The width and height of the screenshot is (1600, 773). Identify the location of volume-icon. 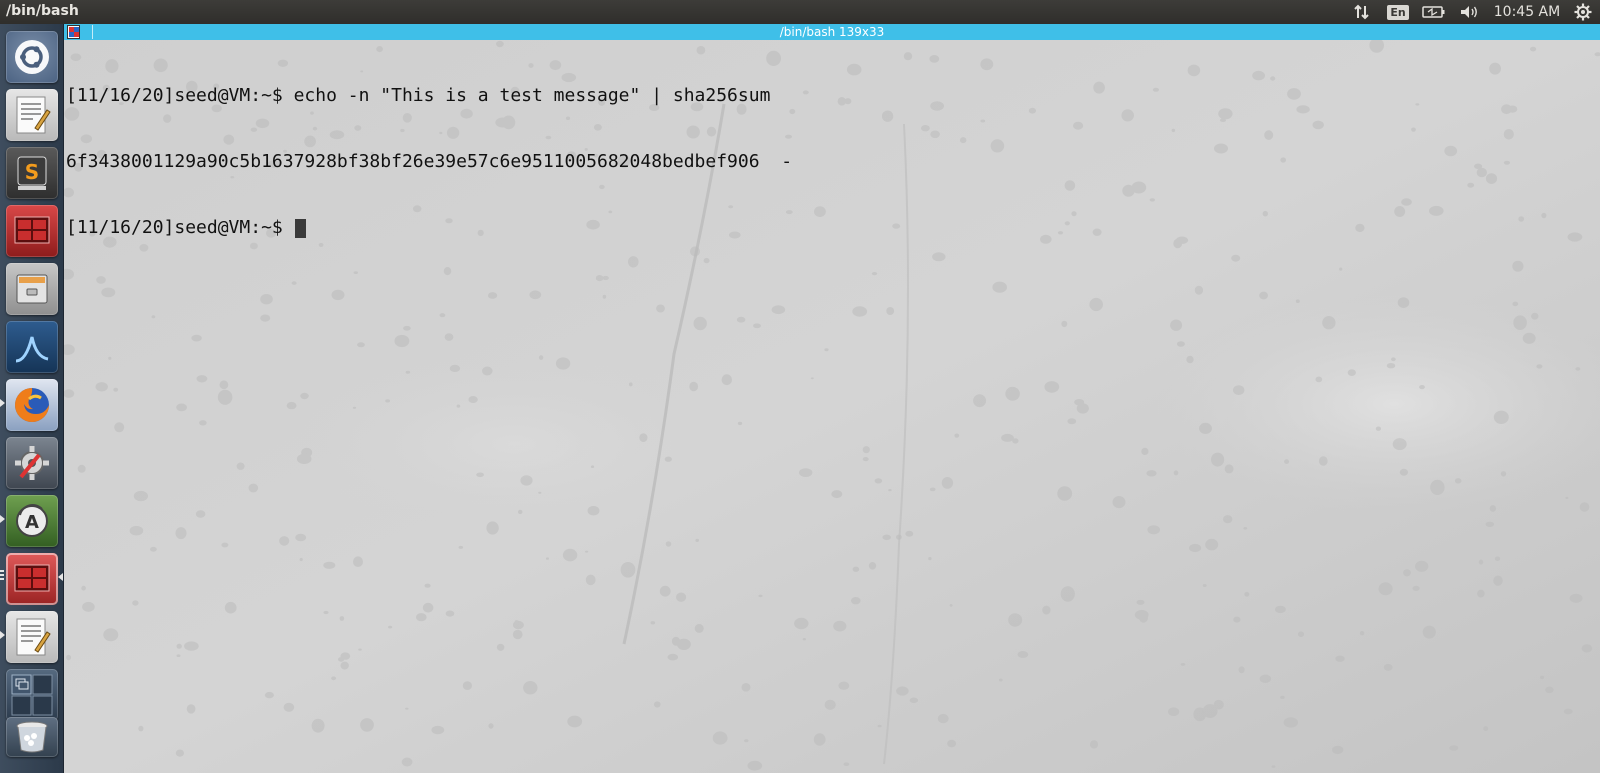
(1470, 12).